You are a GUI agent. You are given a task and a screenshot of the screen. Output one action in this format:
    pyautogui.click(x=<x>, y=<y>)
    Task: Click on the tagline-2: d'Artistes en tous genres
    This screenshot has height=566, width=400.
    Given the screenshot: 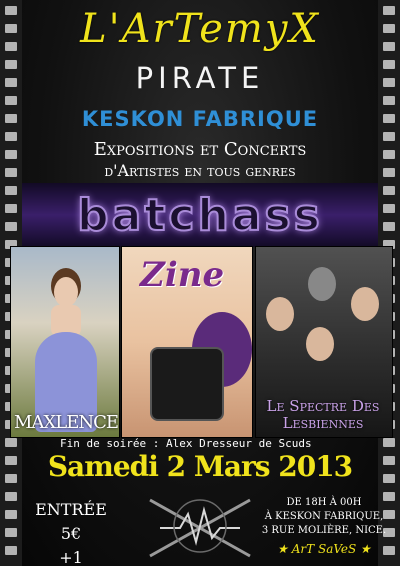 What is the action you would take?
    pyautogui.click(x=200, y=170)
    